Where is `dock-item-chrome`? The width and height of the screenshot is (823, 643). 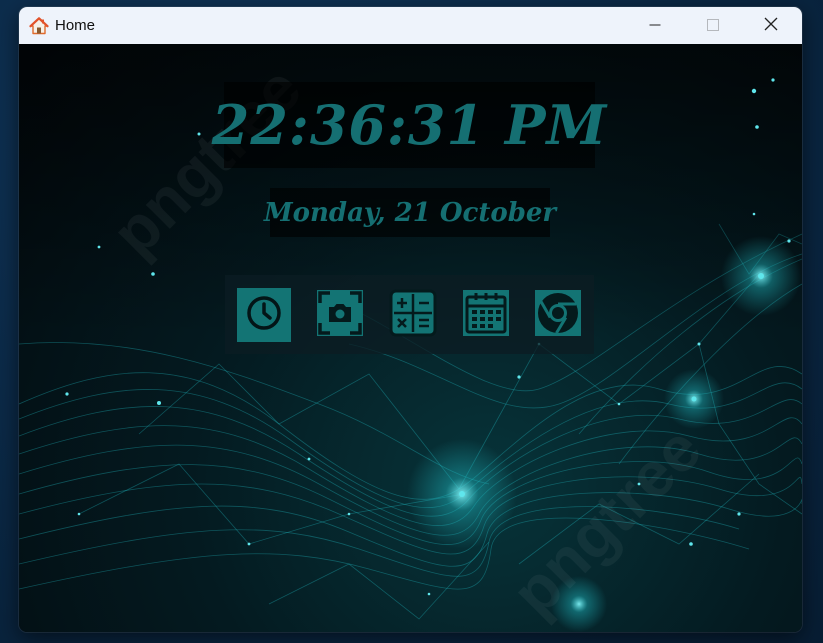 dock-item-chrome is located at coordinates (558, 315).